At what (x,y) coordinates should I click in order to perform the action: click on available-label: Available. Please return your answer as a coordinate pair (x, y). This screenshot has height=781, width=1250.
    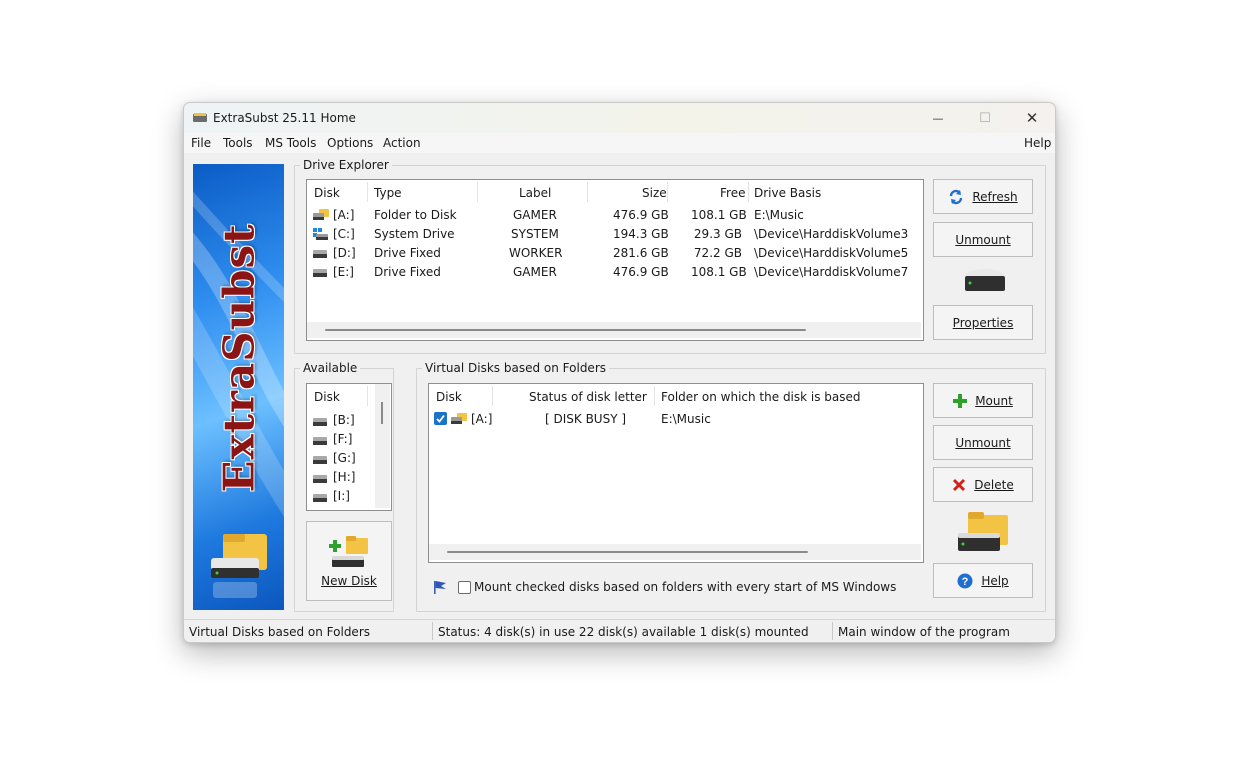
    Looking at the image, I should click on (330, 368).